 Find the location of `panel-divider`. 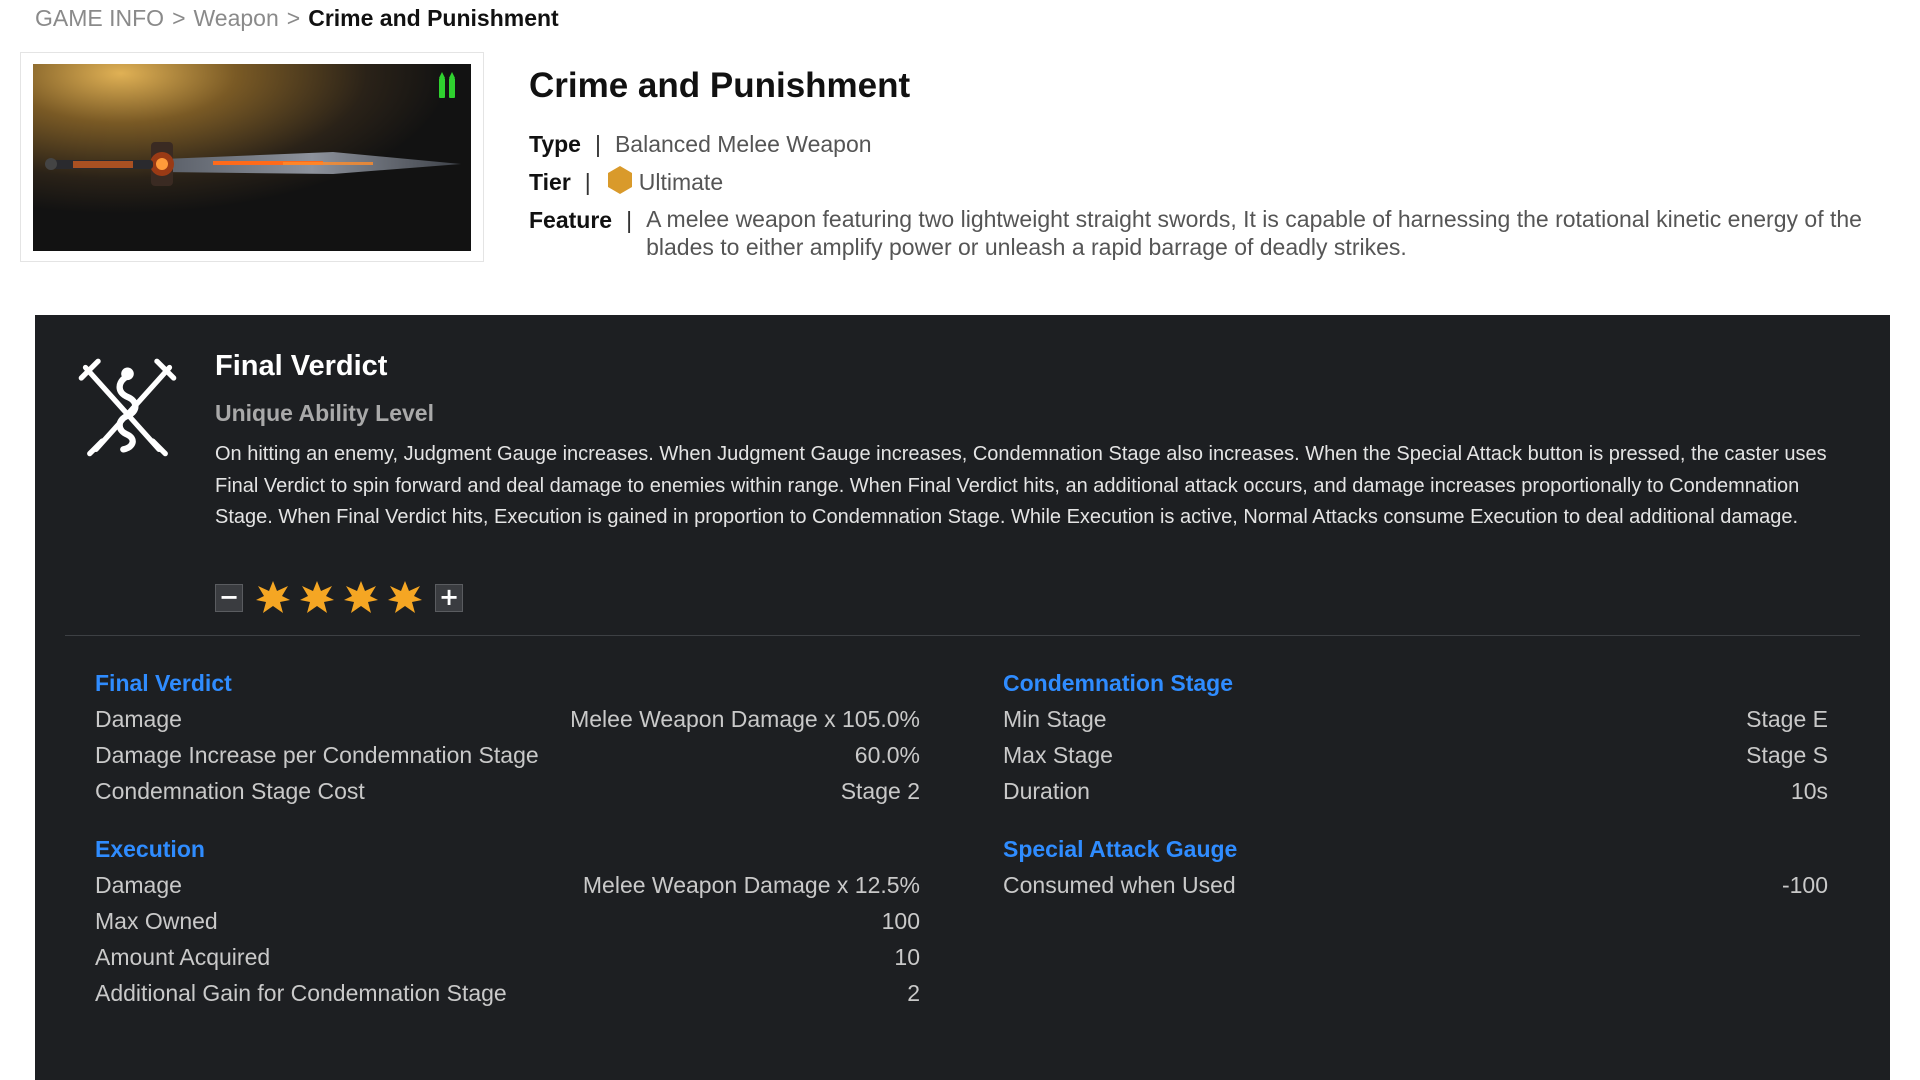

panel-divider is located at coordinates (962, 635).